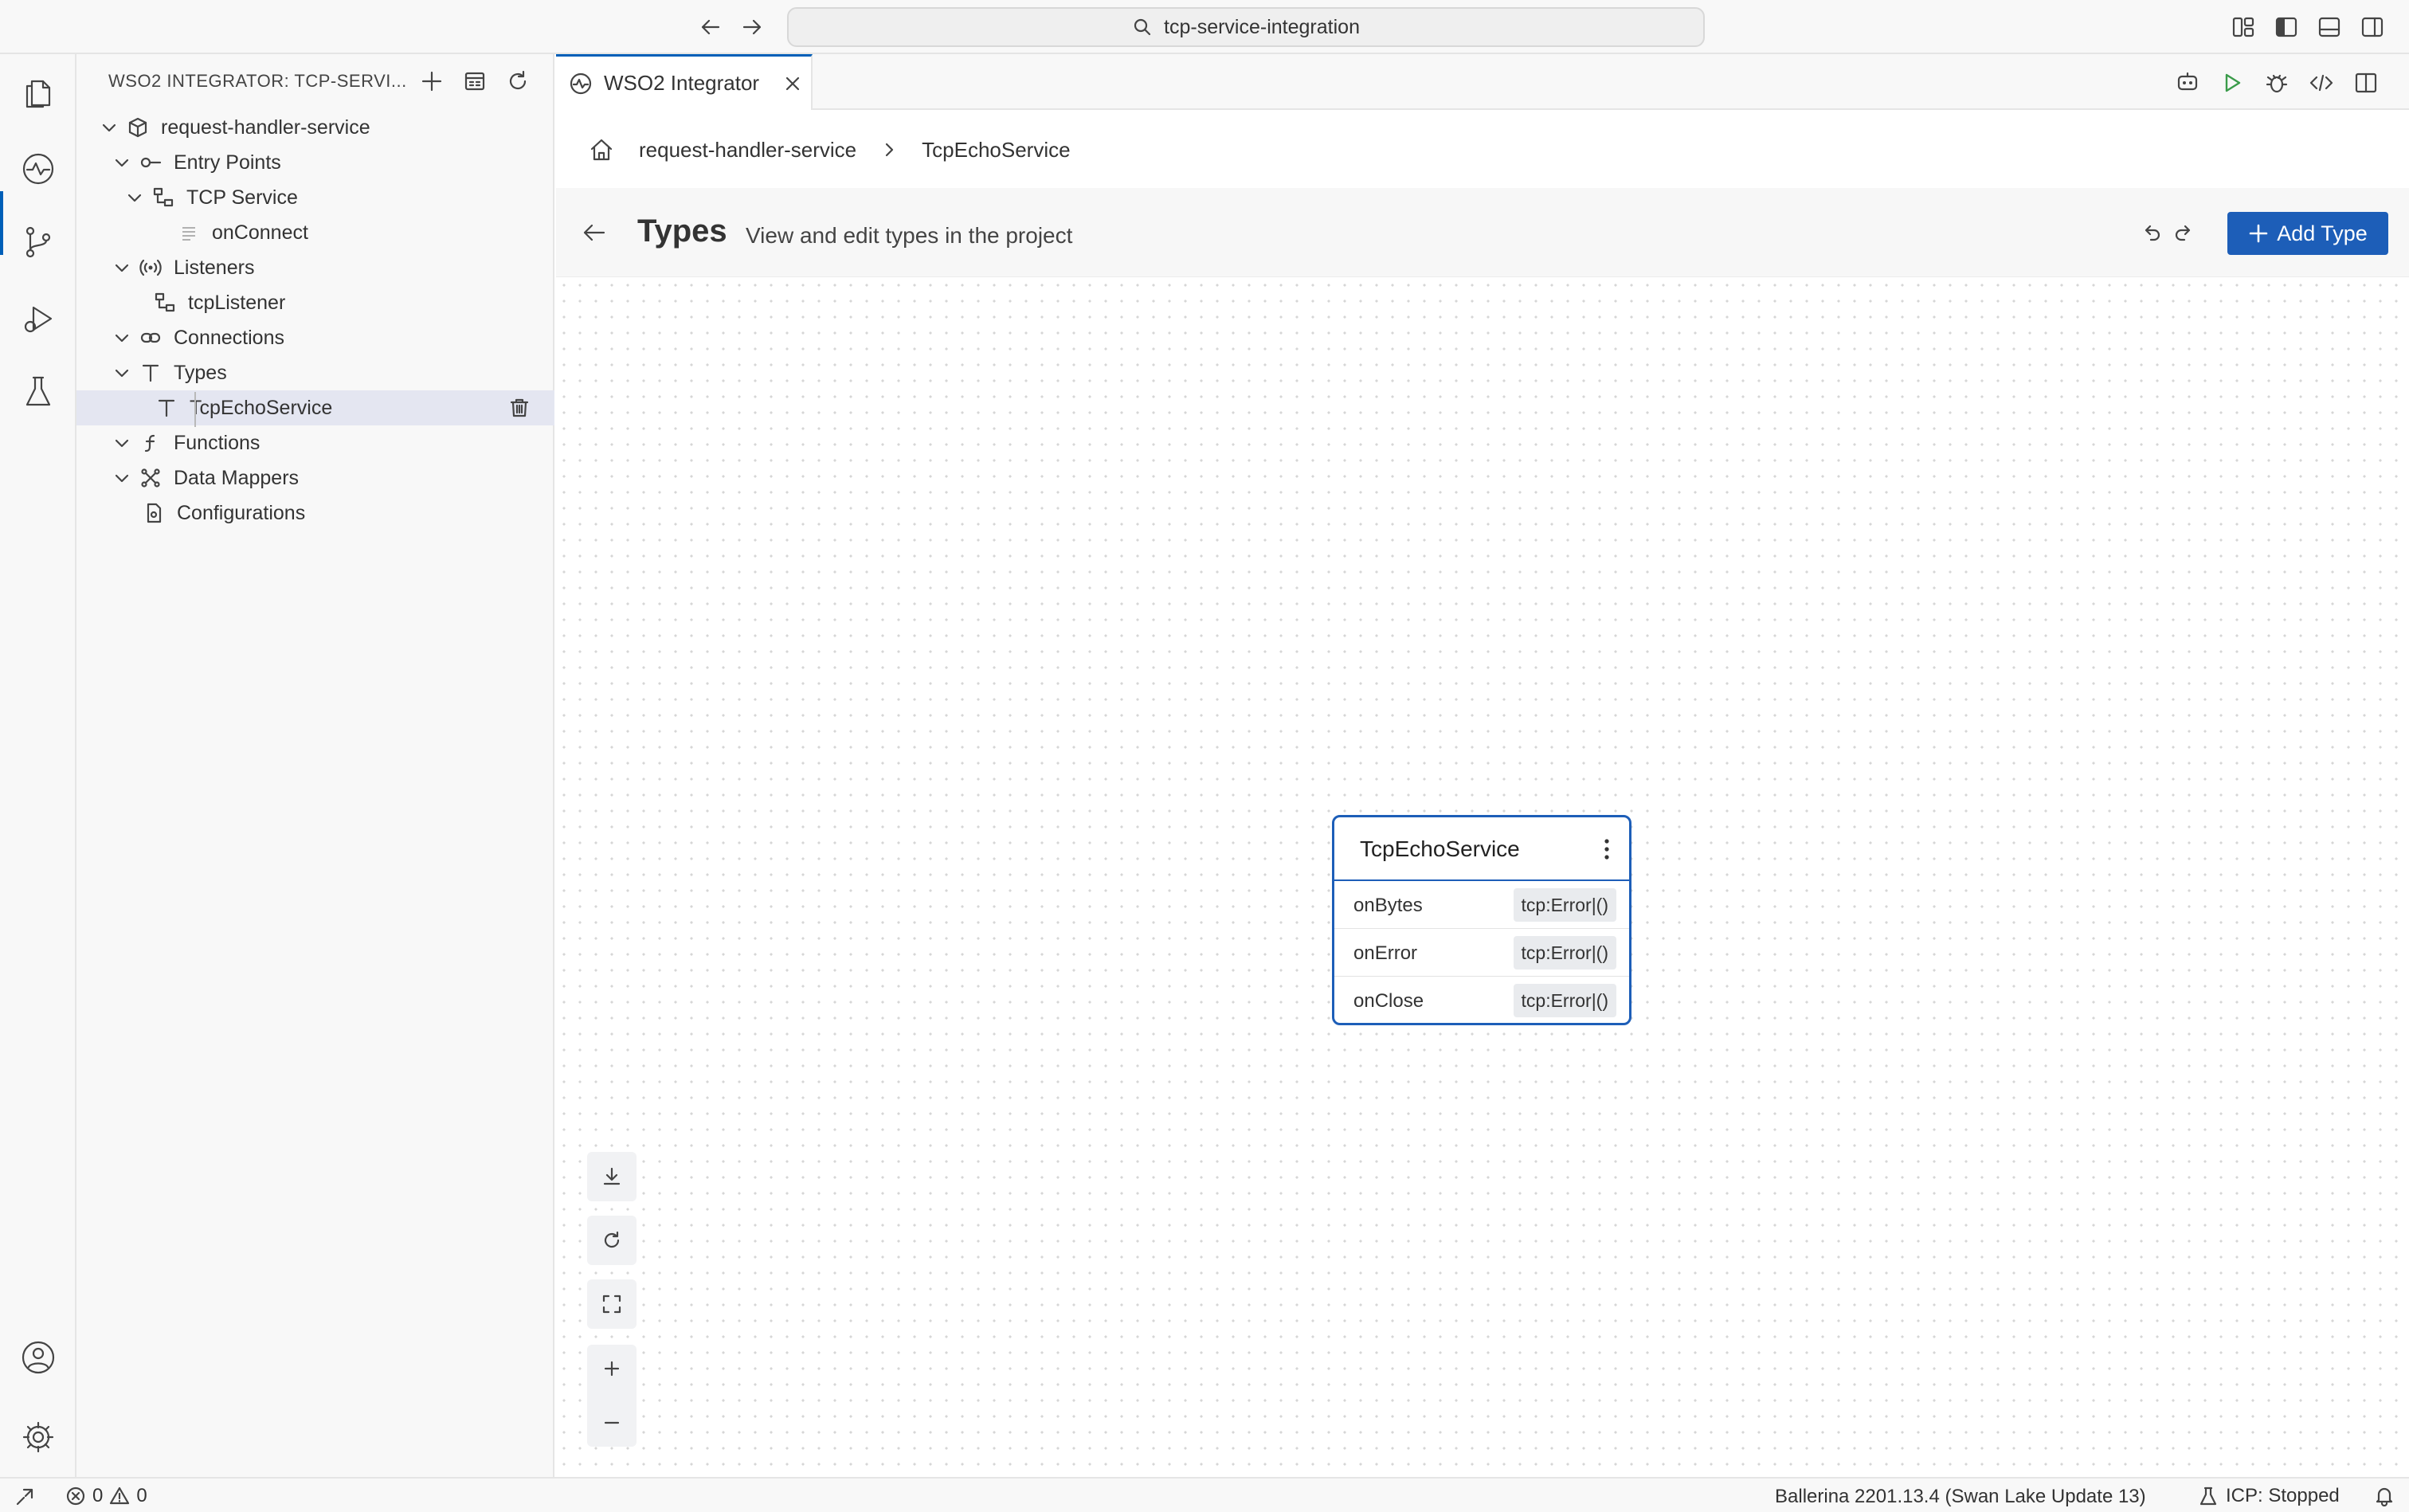 The width and height of the screenshot is (2409, 1512). What do you see at coordinates (106, 1496) in the screenshot?
I see `problems-indicator: 0 0` at bounding box center [106, 1496].